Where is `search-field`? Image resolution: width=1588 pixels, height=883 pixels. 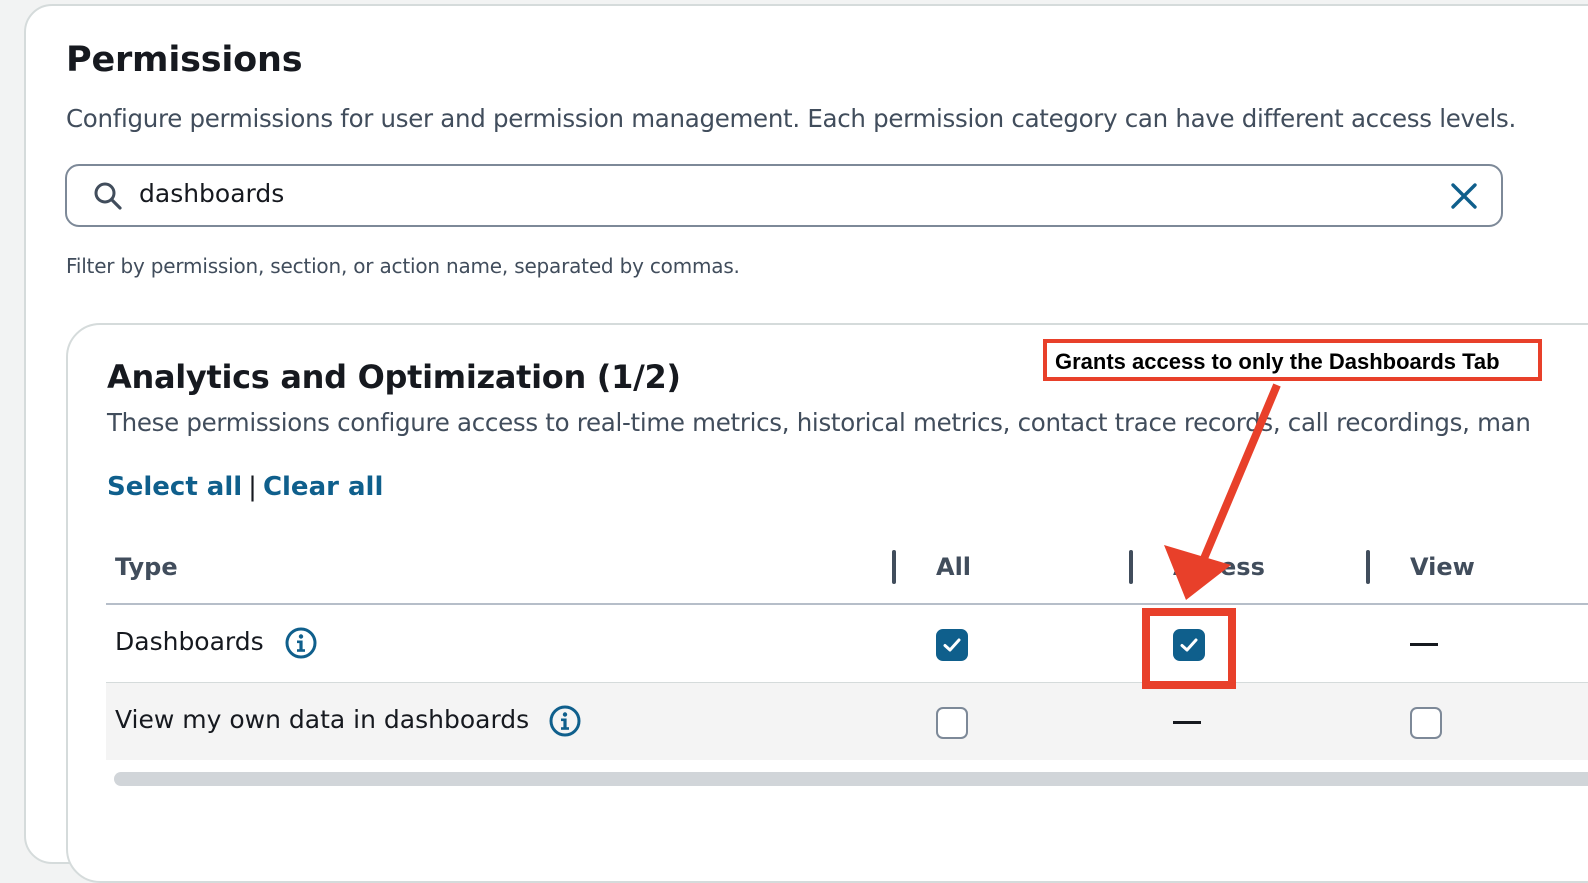
search-field is located at coordinates (784, 195).